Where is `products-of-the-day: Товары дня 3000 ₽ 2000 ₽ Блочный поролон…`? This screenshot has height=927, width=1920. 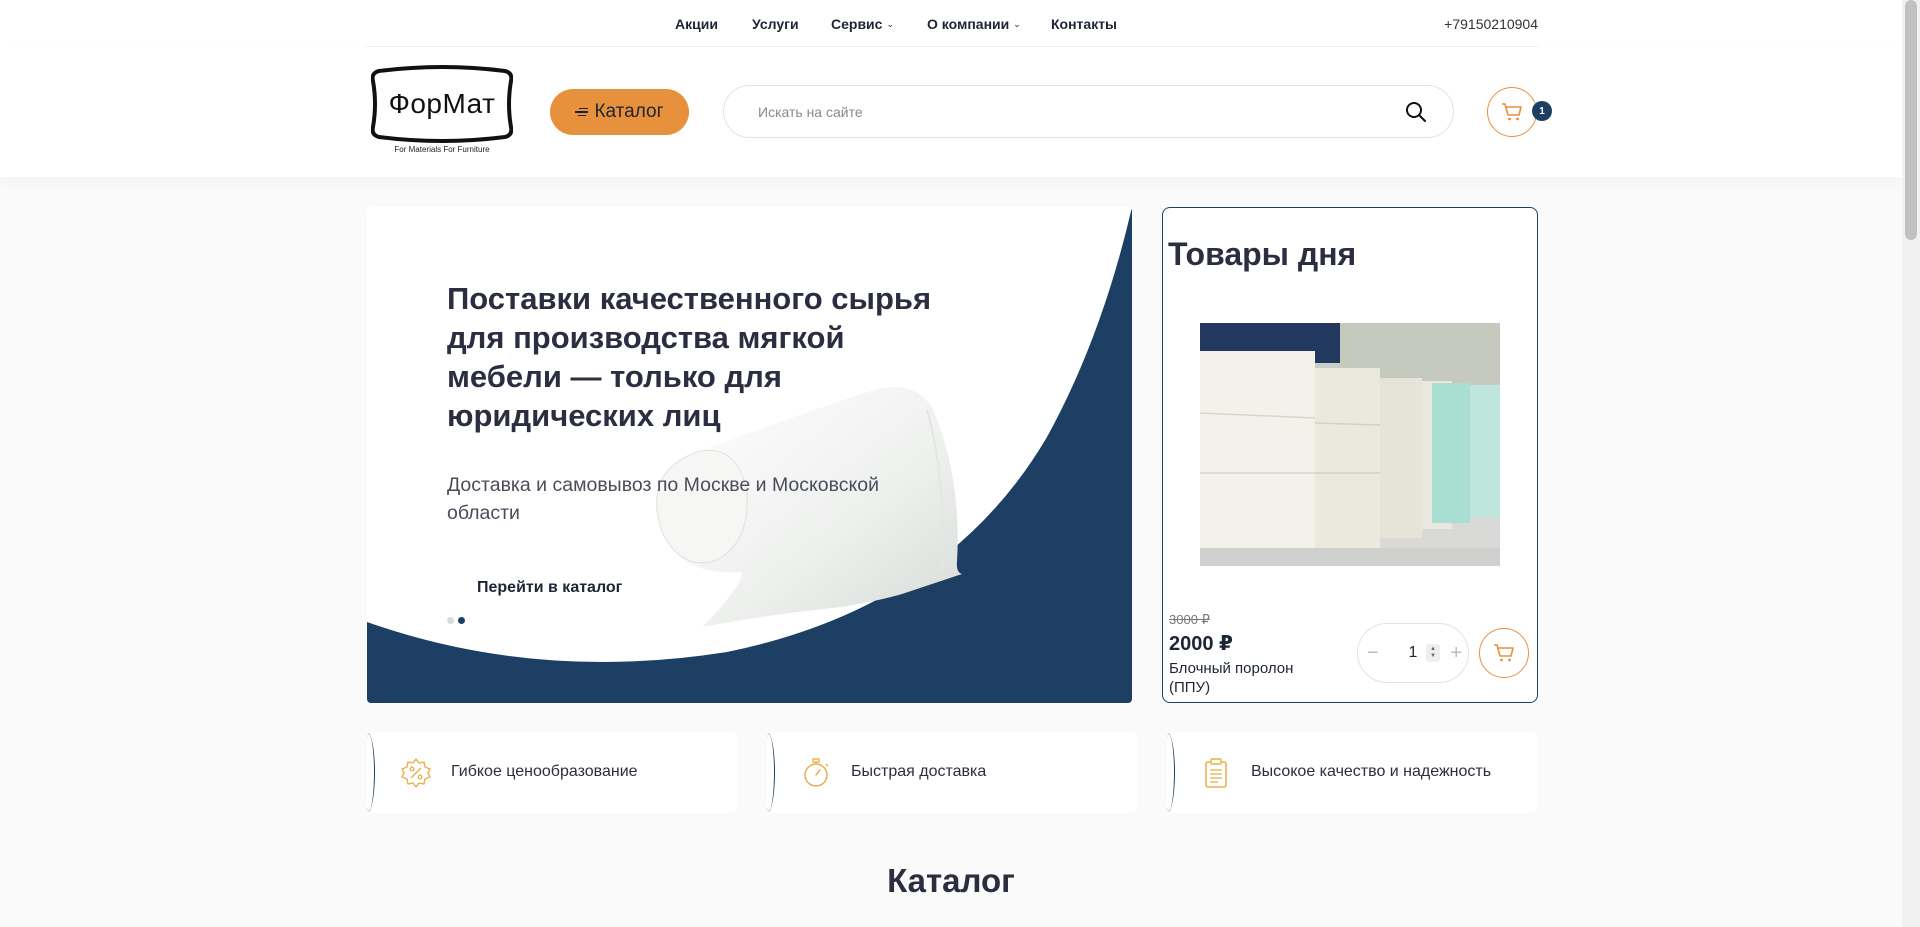
products-of-the-day: Товары дня 3000 ₽ 2000 ₽ Блочный поролон… is located at coordinates (1350, 455).